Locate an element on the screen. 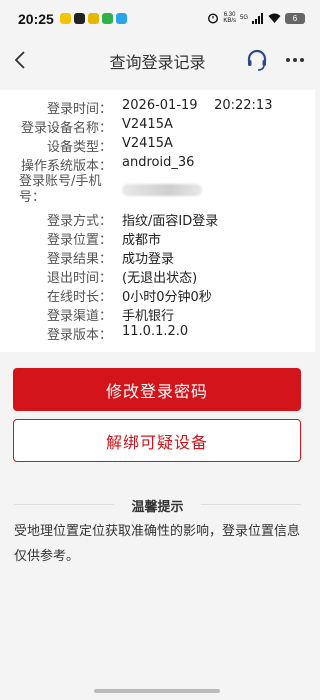 Image resolution: width=320 pixels, height=700 pixels. record-value: 0小时0分钟0秒 is located at coordinates (167, 297).